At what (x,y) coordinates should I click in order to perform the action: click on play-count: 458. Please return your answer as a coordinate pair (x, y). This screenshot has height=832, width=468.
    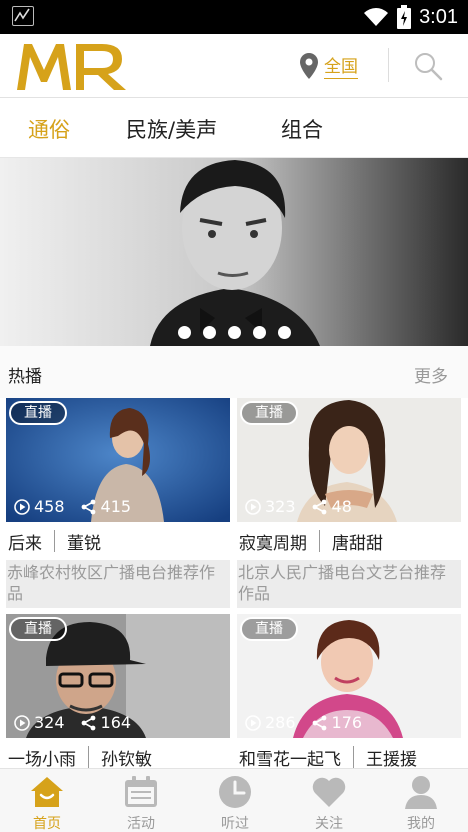
    Looking at the image, I should click on (49, 506).